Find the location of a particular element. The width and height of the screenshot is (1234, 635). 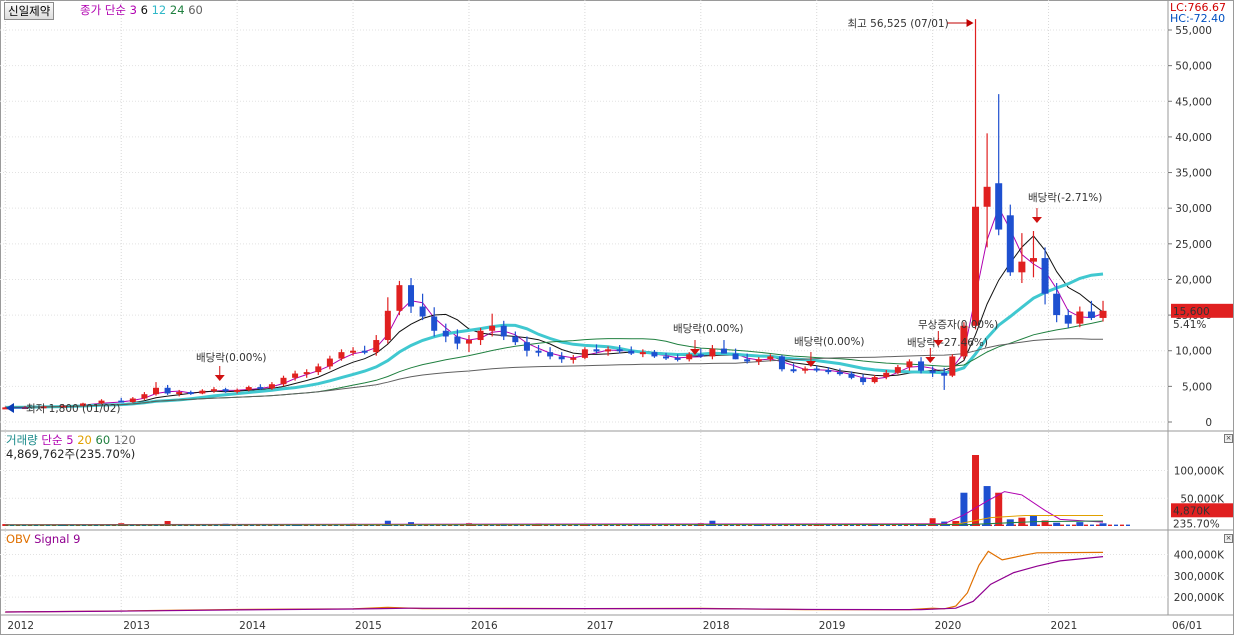

y-tick-label: 20,000 is located at coordinates (1193, 280).